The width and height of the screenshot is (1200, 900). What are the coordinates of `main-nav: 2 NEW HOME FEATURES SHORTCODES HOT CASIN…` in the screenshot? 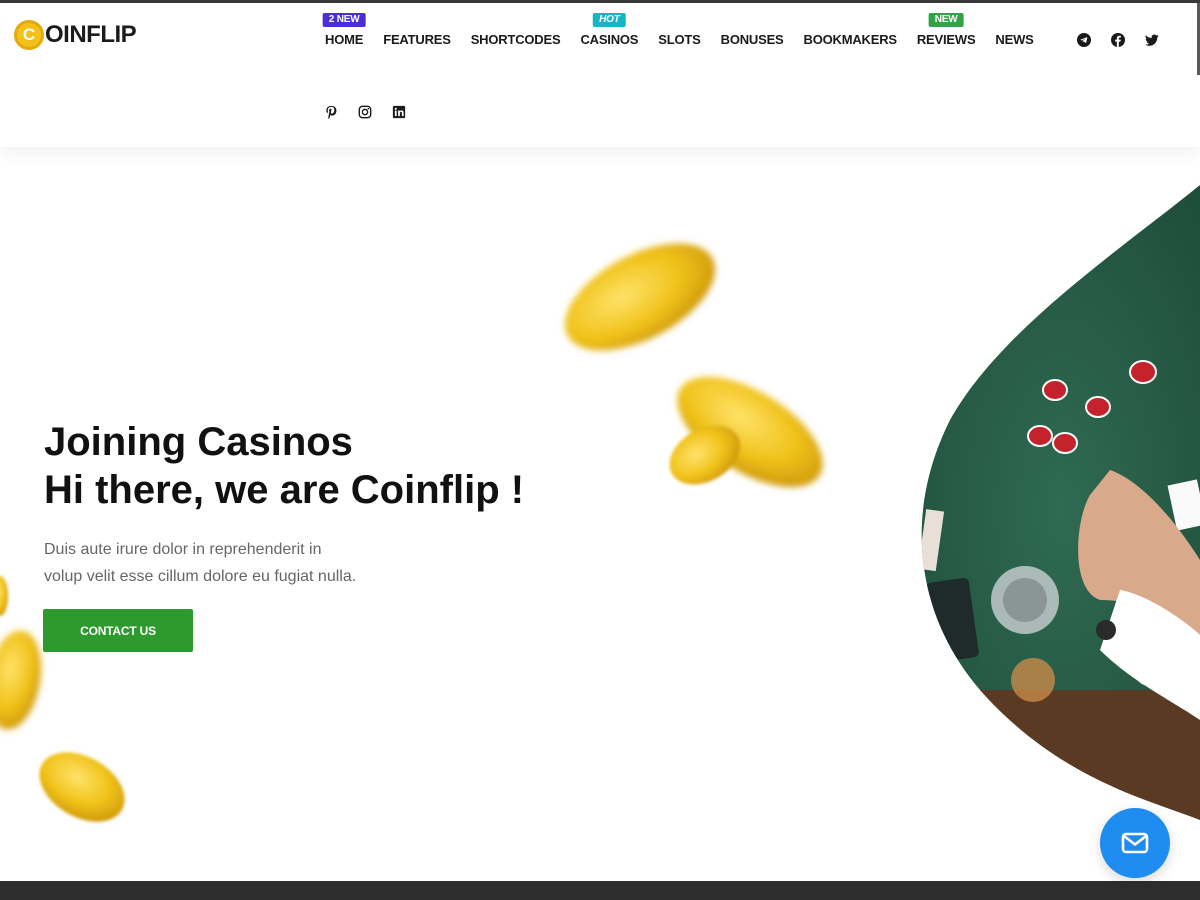 It's located at (679, 31).